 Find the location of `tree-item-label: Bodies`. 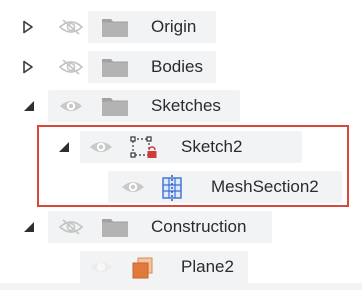

tree-item-label: Bodies is located at coordinates (177, 66).